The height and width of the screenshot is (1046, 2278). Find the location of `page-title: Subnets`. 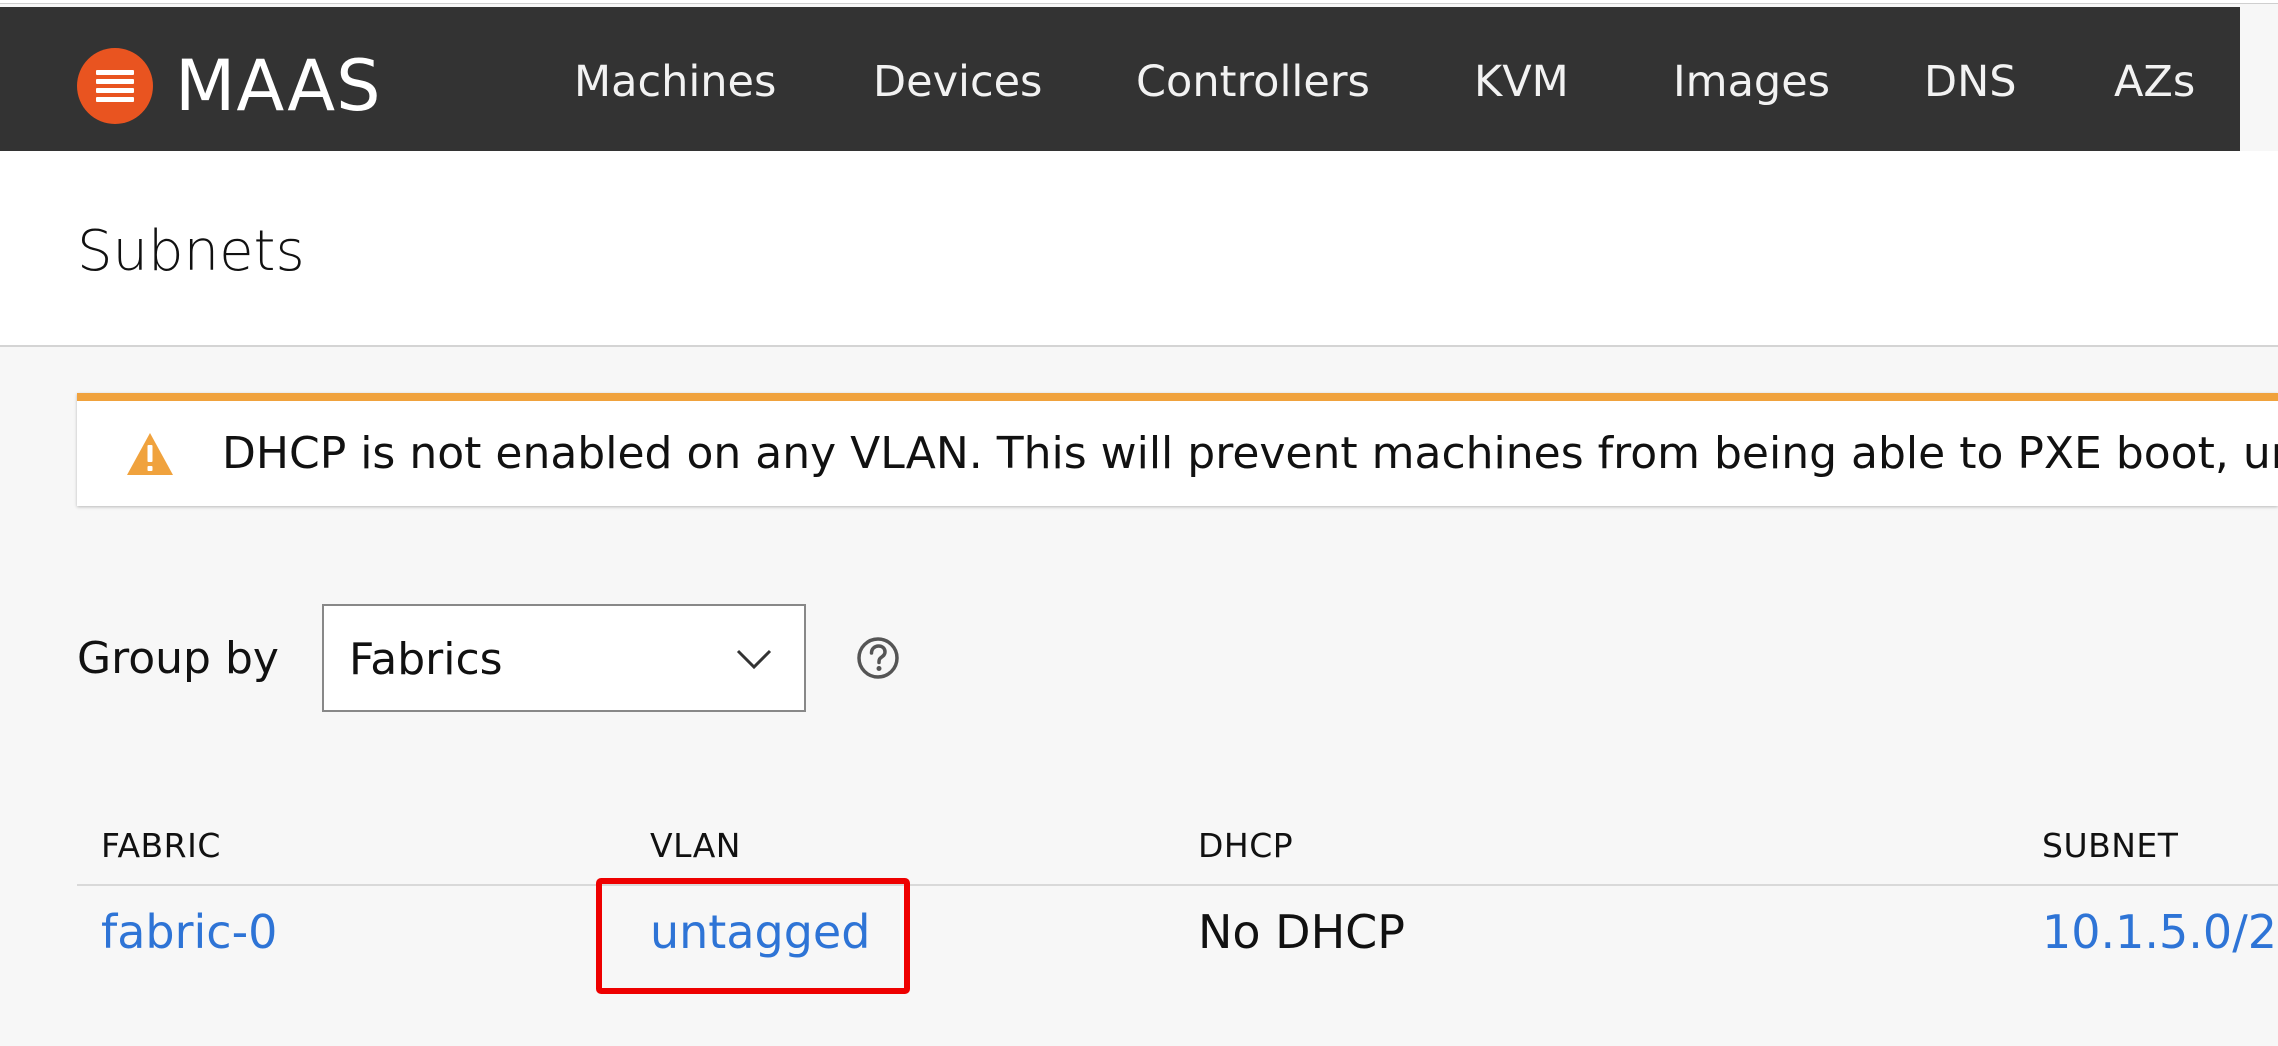

page-title: Subnets is located at coordinates (191, 251).